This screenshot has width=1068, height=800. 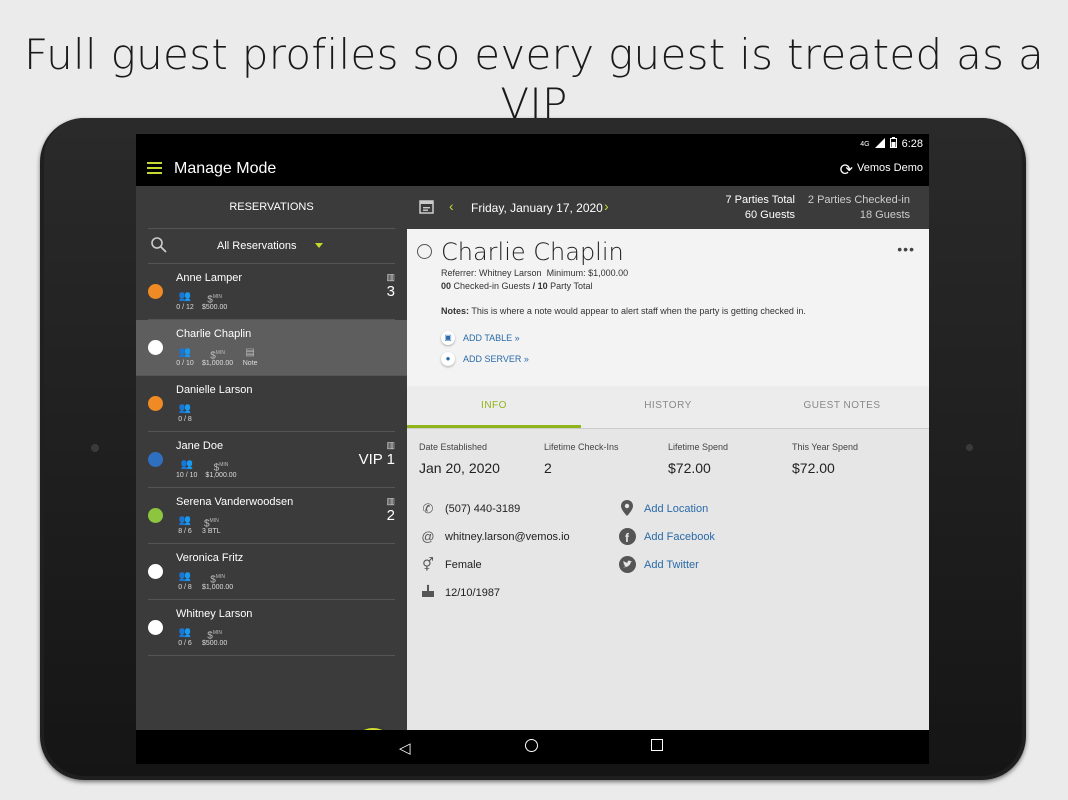 What do you see at coordinates (446, 286) in the screenshot?
I see `checked-in-count: 00` at bounding box center [446, 286].